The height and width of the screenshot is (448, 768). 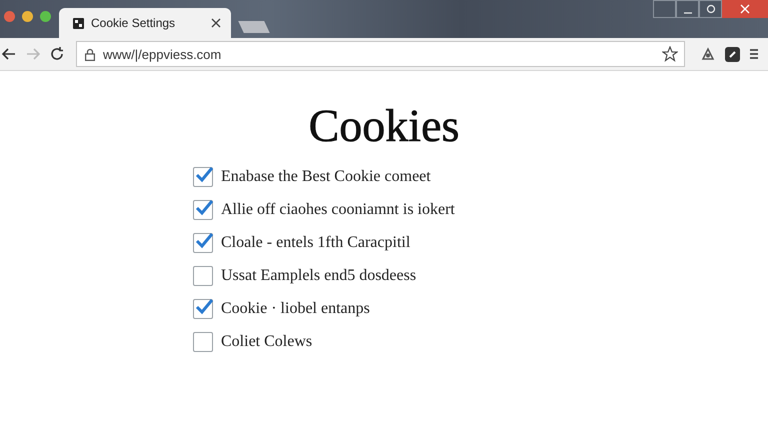 What do you see at coordinates (9, 16) in the screenshot?
I see `close-dot` at bounding box center [9, 16].